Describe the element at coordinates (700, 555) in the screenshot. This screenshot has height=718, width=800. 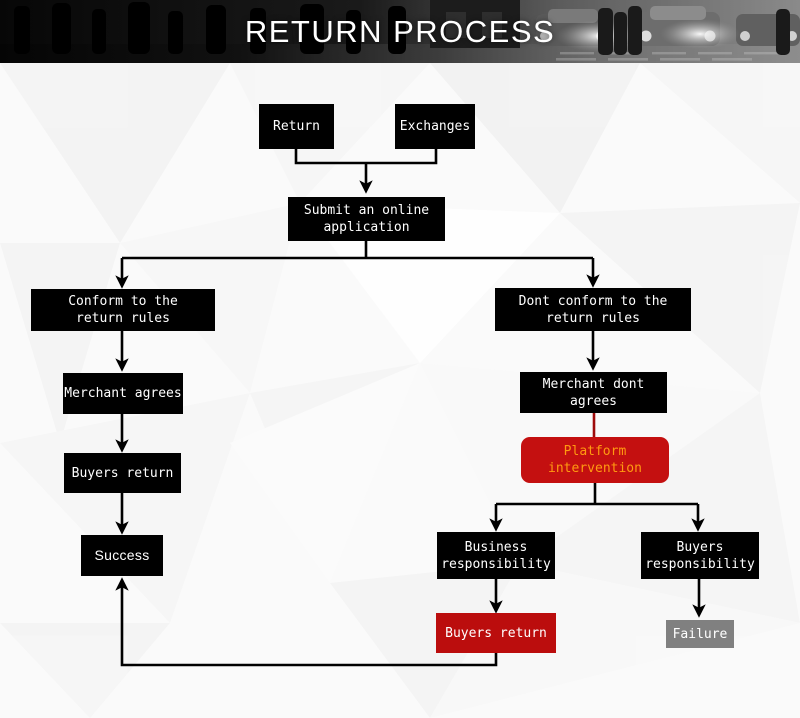
I see `node-buyers-responsibility: Buyers responsibility` at that location.